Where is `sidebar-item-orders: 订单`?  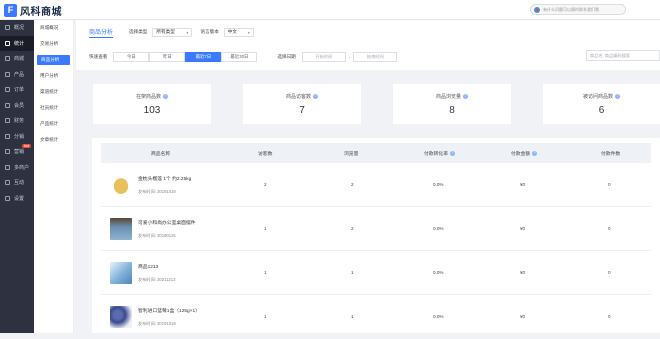 sidebar-item-orders: 订单 is located at coordinates (17, 90).